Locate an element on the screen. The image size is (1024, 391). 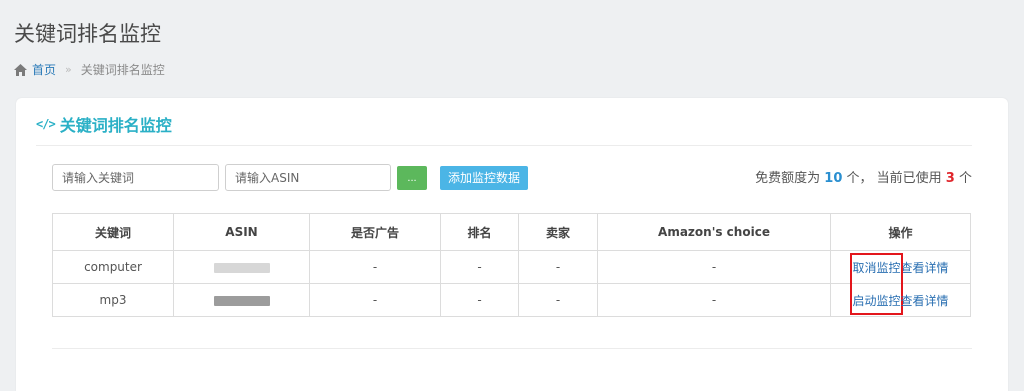
table-row: computer - - - - 取消监控查看详情 is located at coordinates (511, 282).